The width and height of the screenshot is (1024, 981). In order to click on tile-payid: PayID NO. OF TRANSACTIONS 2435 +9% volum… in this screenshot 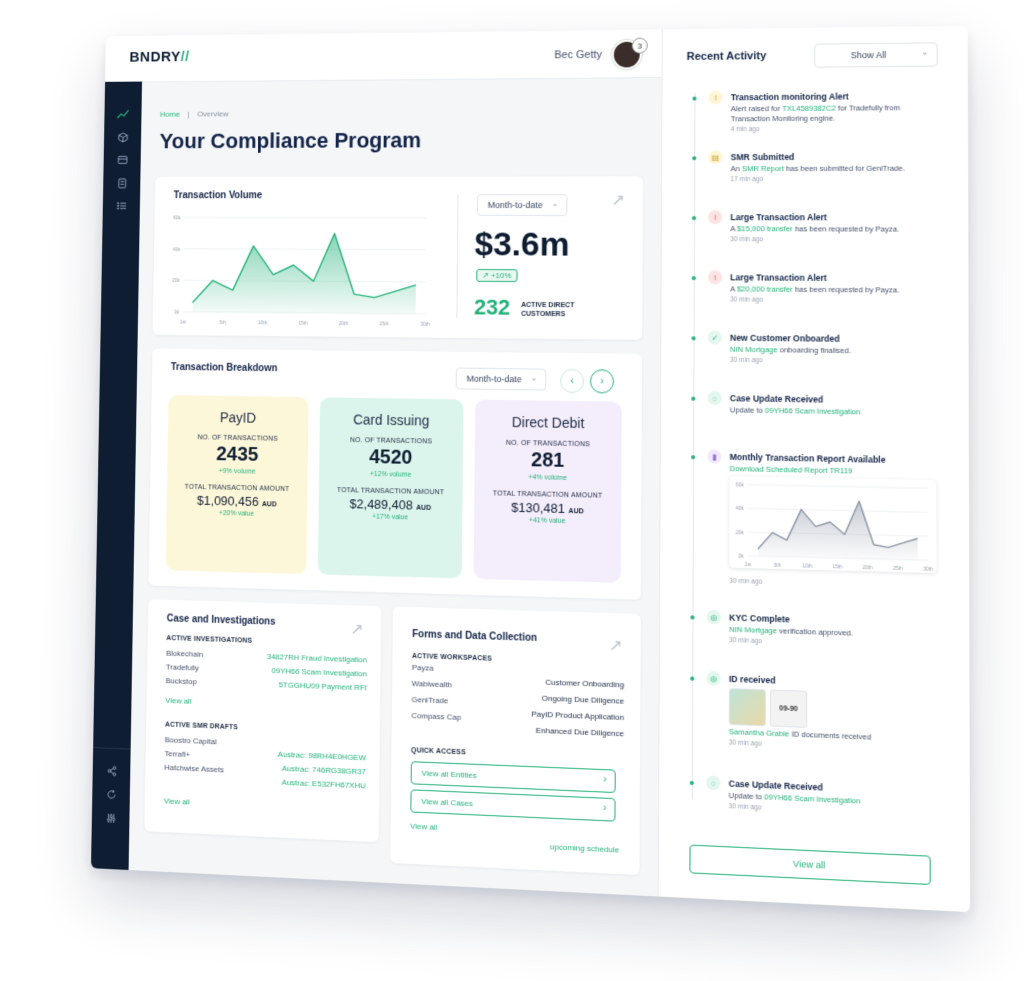, I will do `click(237, 485)`.